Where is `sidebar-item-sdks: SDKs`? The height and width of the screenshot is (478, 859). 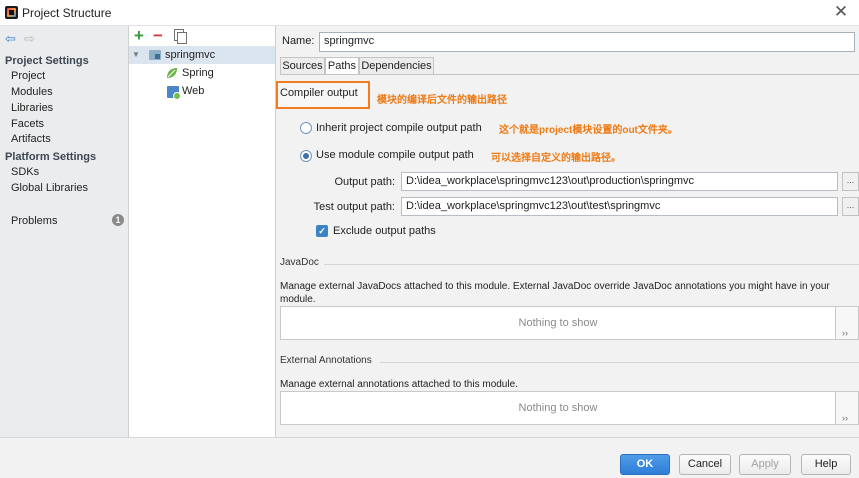 sidebar-item-sdks: SDKs is located at coordinates (25, 172).